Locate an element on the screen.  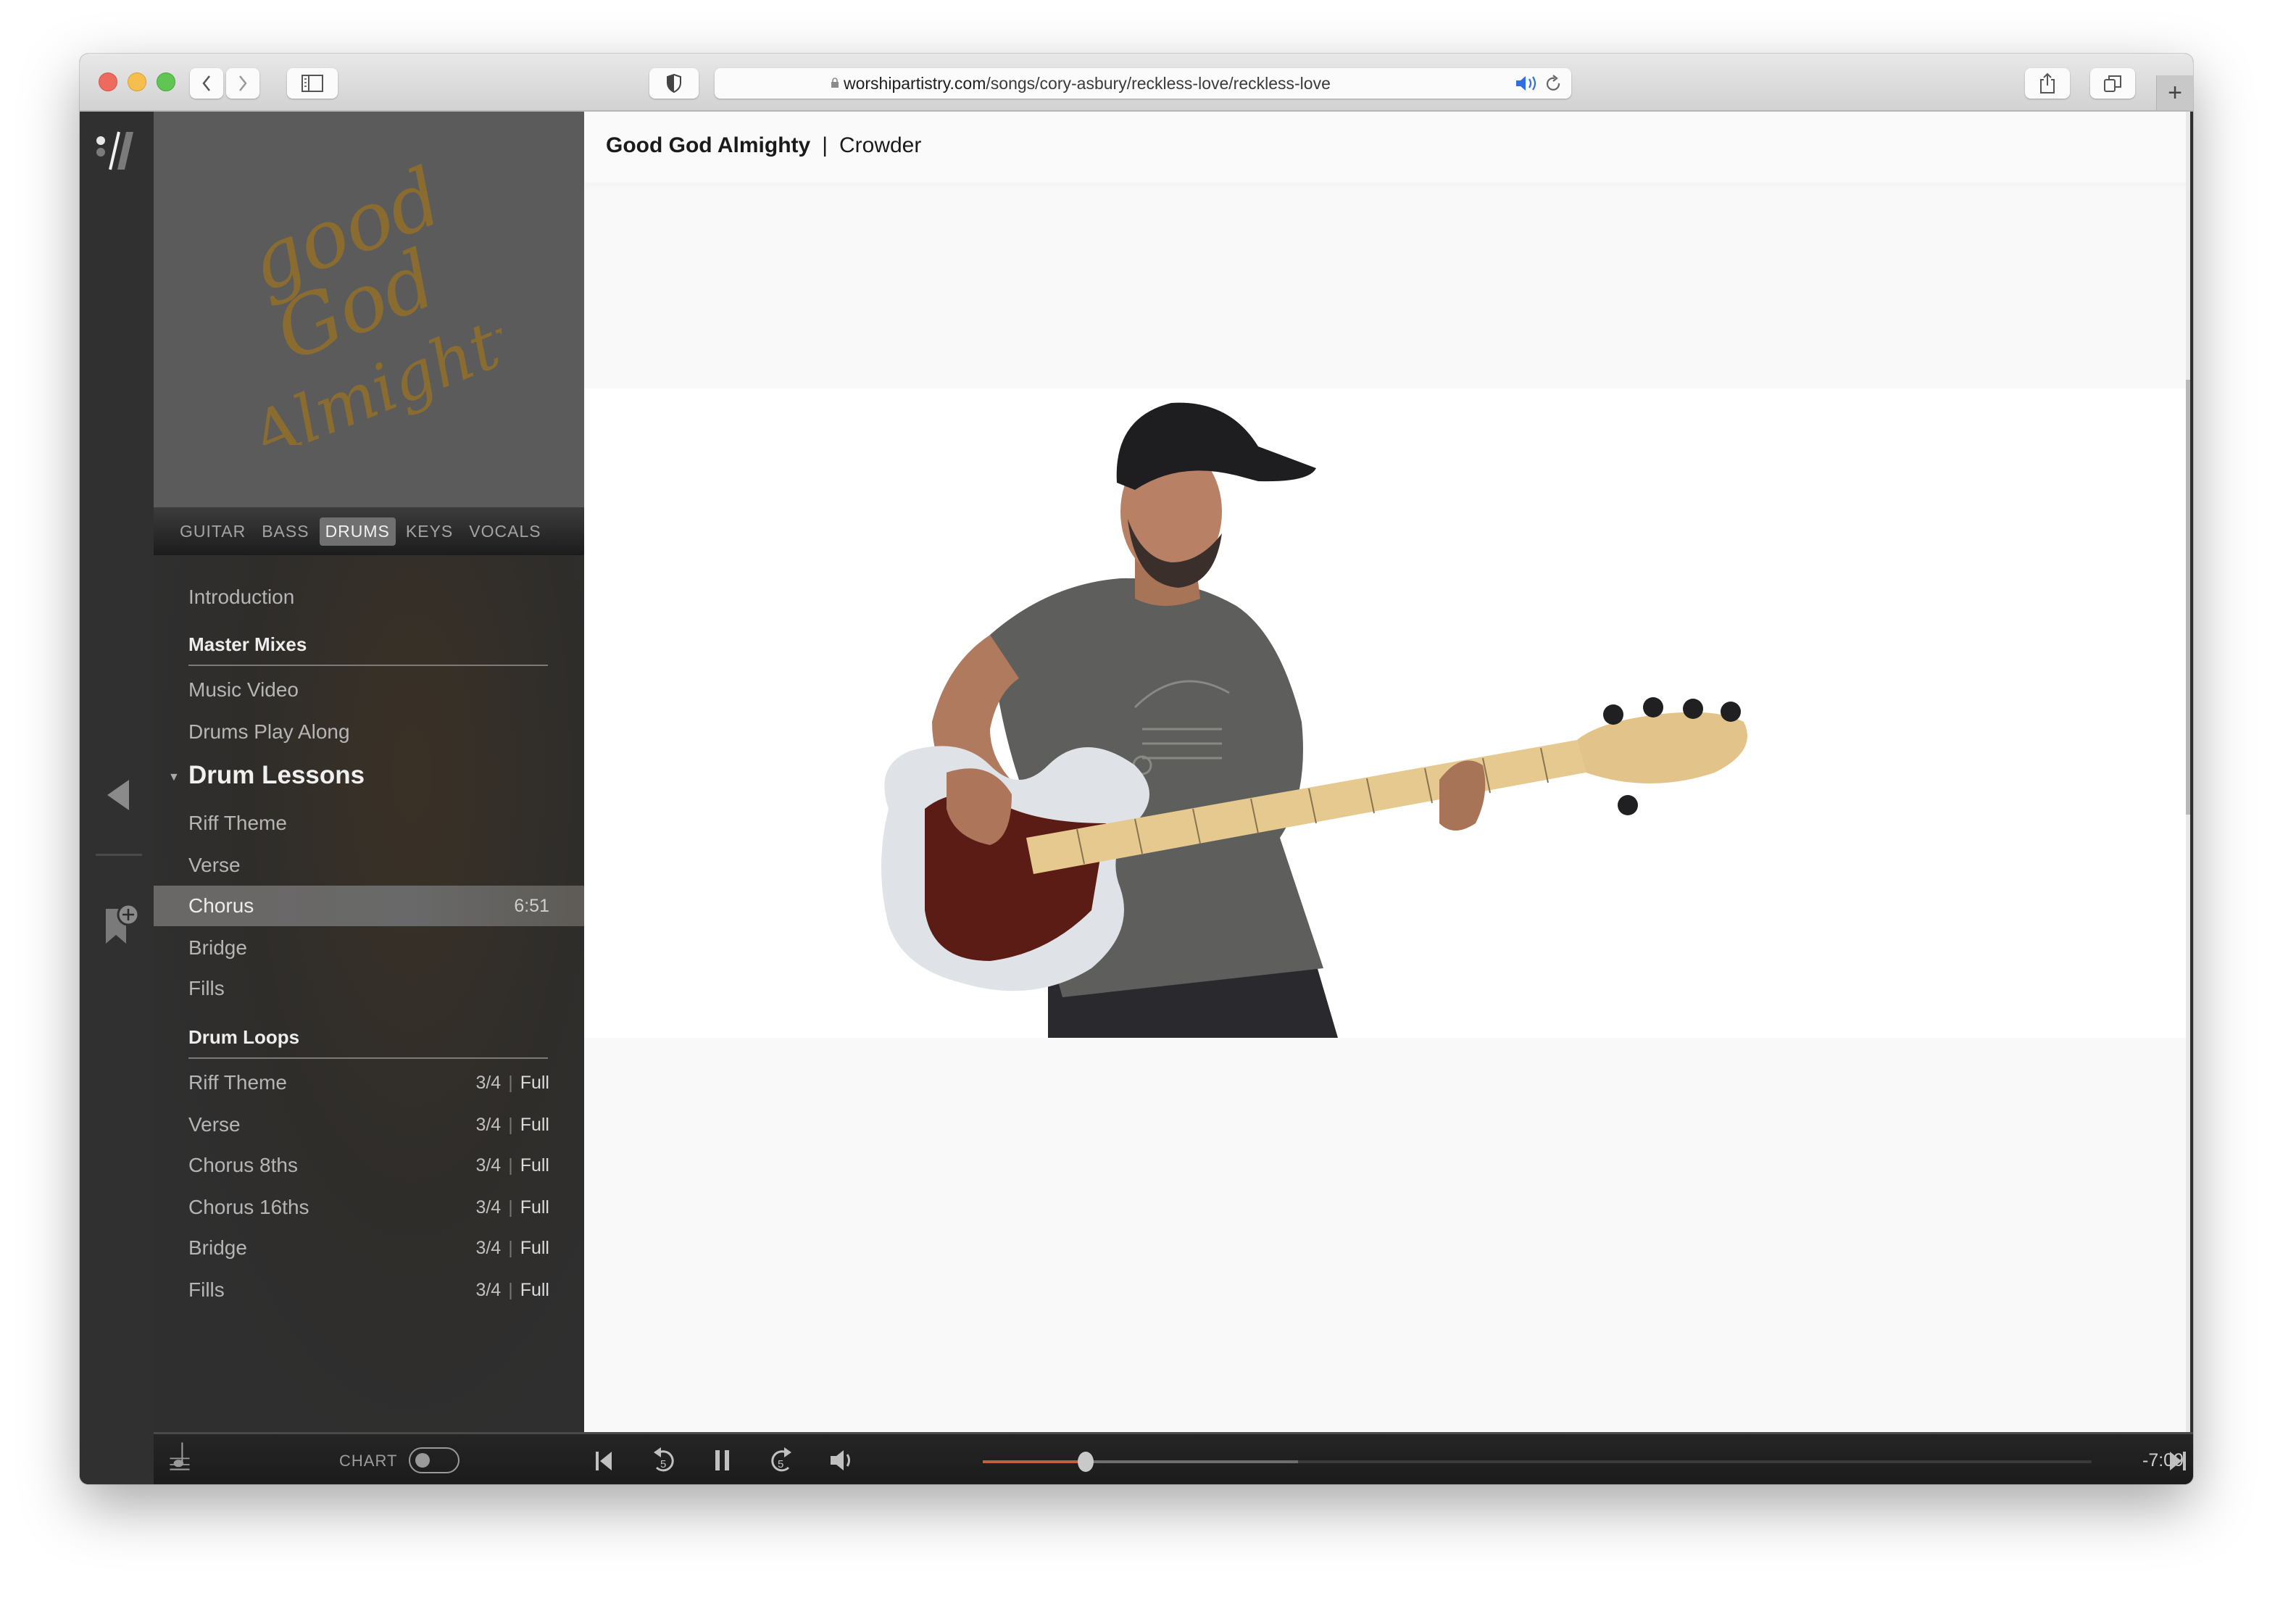
music-note-icon is located at coordinates (179, 1456).